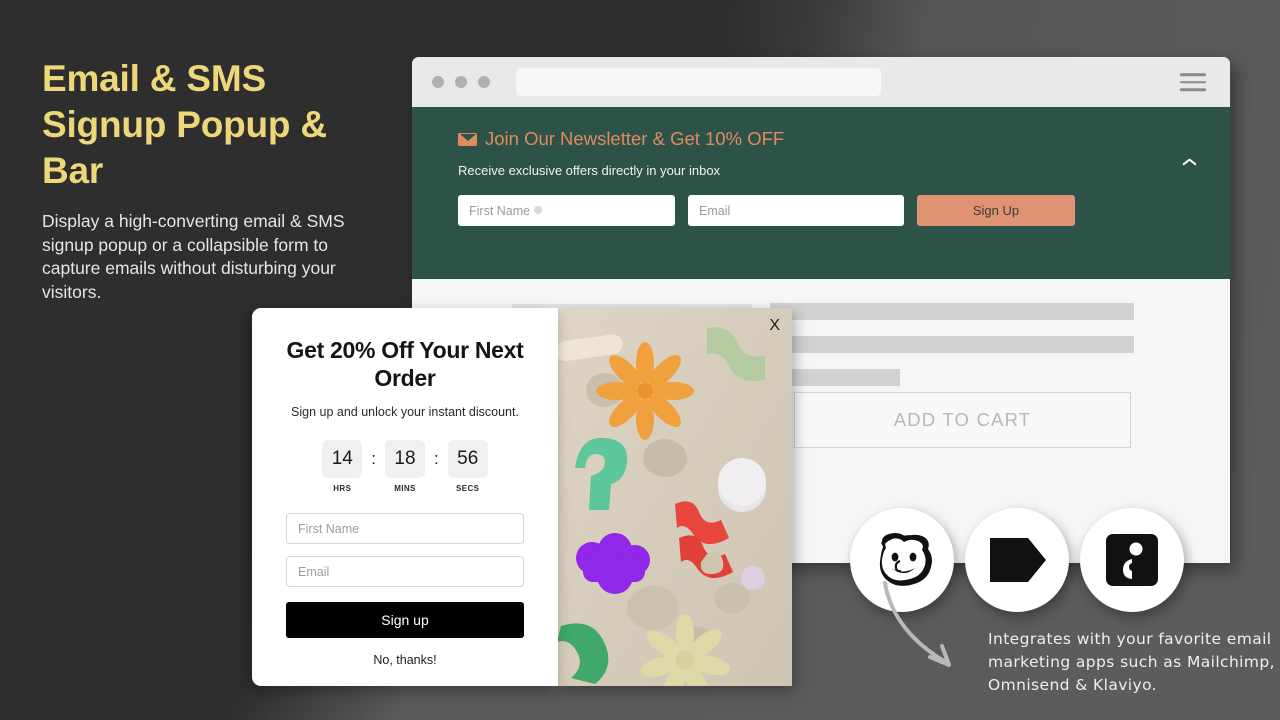  I want to click on window-dot-maximize-icon, so click(484, 82).